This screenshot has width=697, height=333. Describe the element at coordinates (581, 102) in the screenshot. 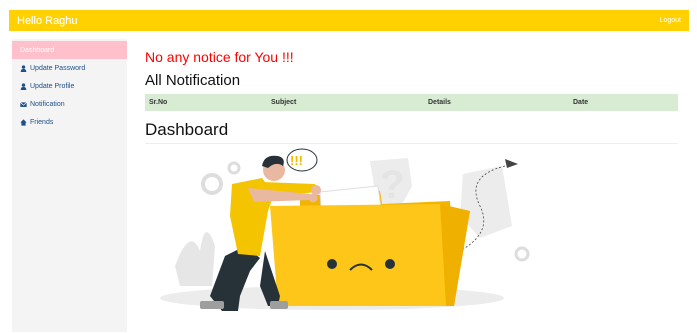

I see `column-header-date: Date` at that location.